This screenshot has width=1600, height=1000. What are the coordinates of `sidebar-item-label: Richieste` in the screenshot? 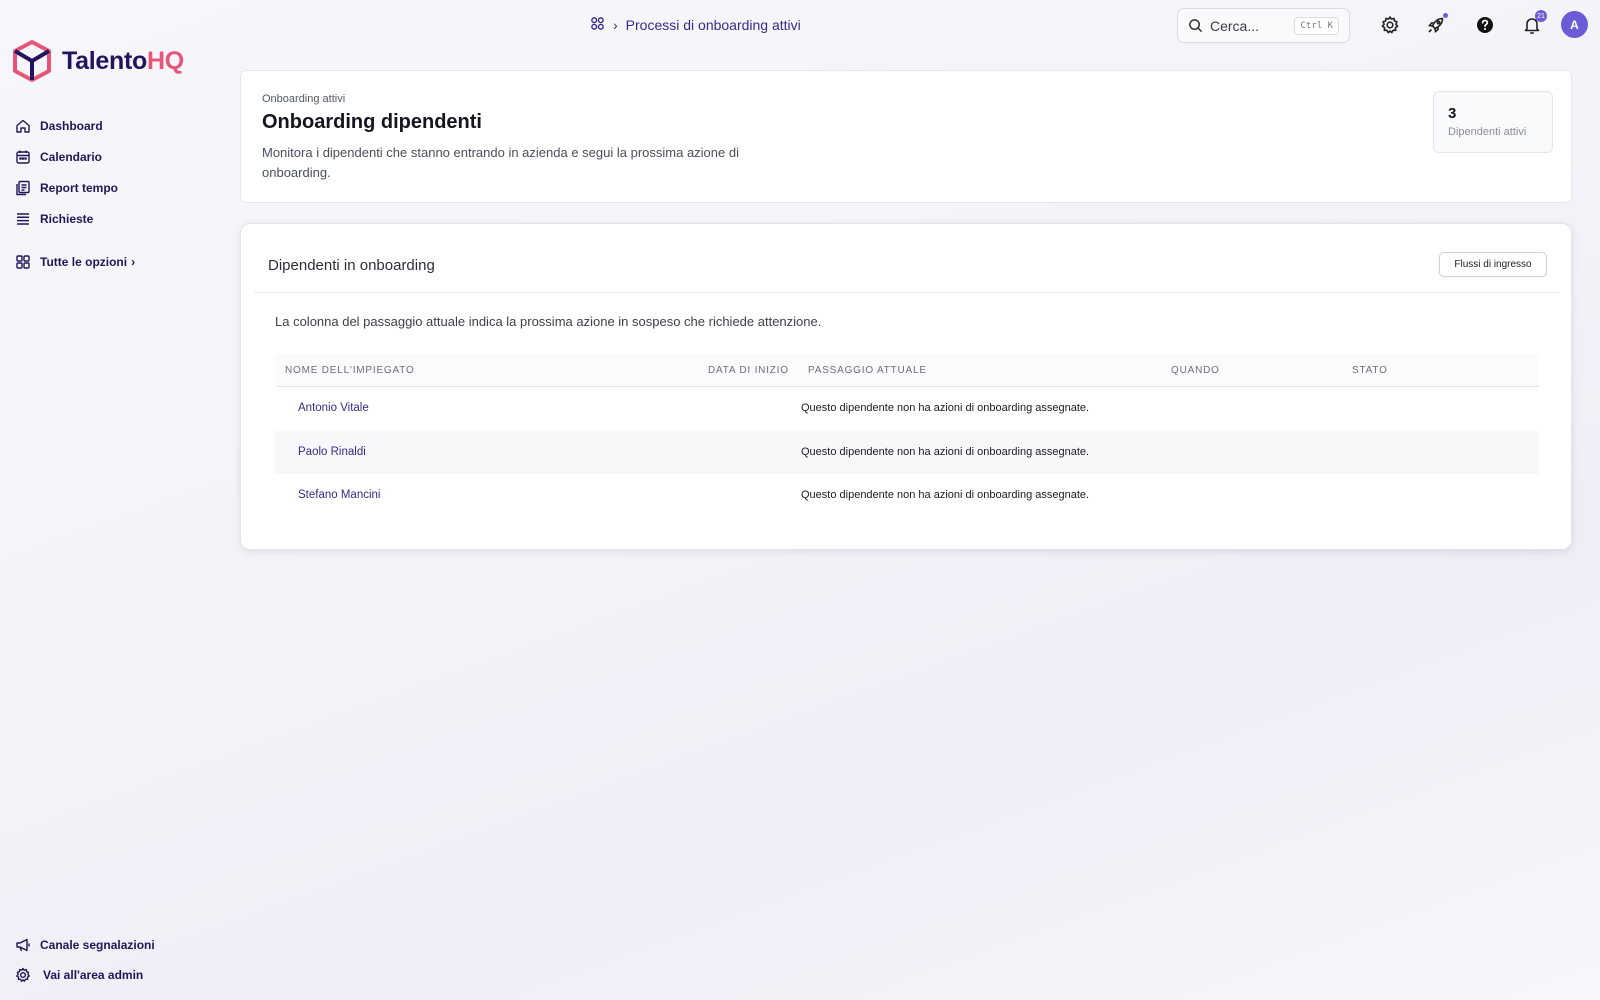 It's located at (67, 218).